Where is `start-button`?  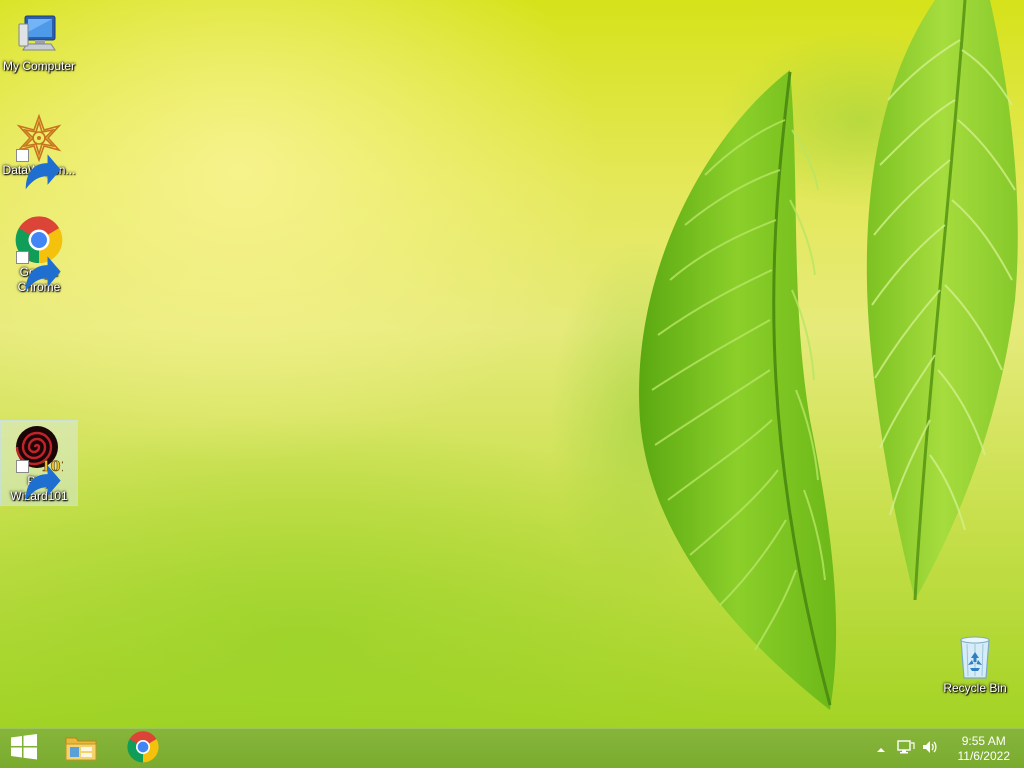 start-button is located at coordinates (24, 749).